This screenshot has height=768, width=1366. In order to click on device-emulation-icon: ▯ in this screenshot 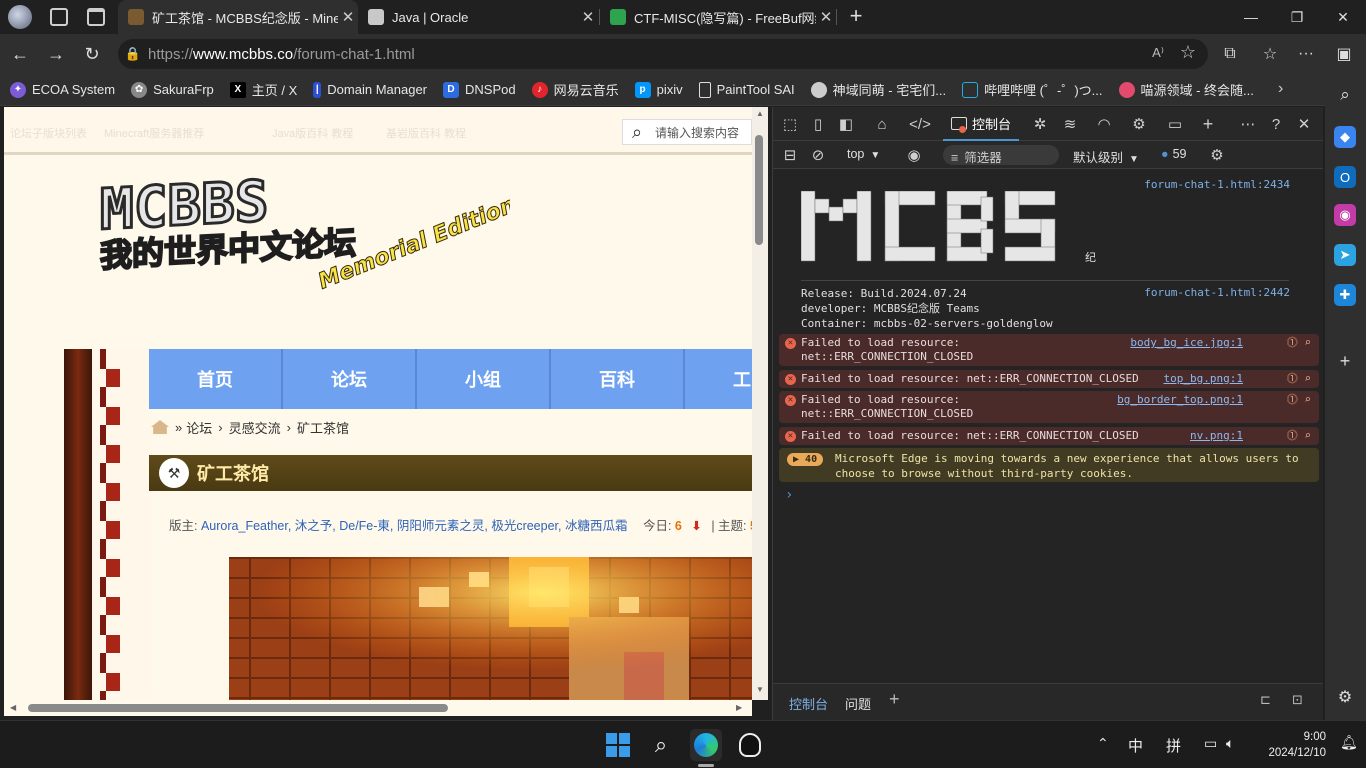, I will do `click(818, 124)`.